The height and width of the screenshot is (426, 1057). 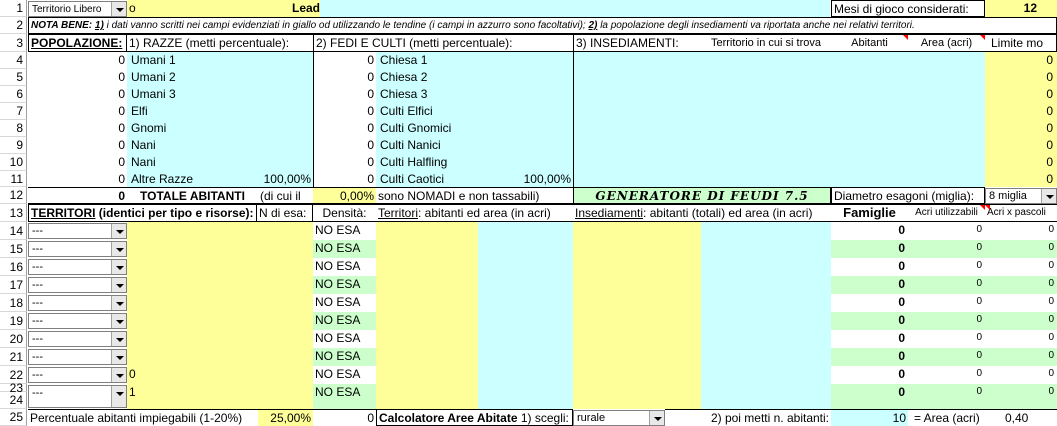 I want to click on calc-inhabitants-input: 10, so click(x=869, y=417).